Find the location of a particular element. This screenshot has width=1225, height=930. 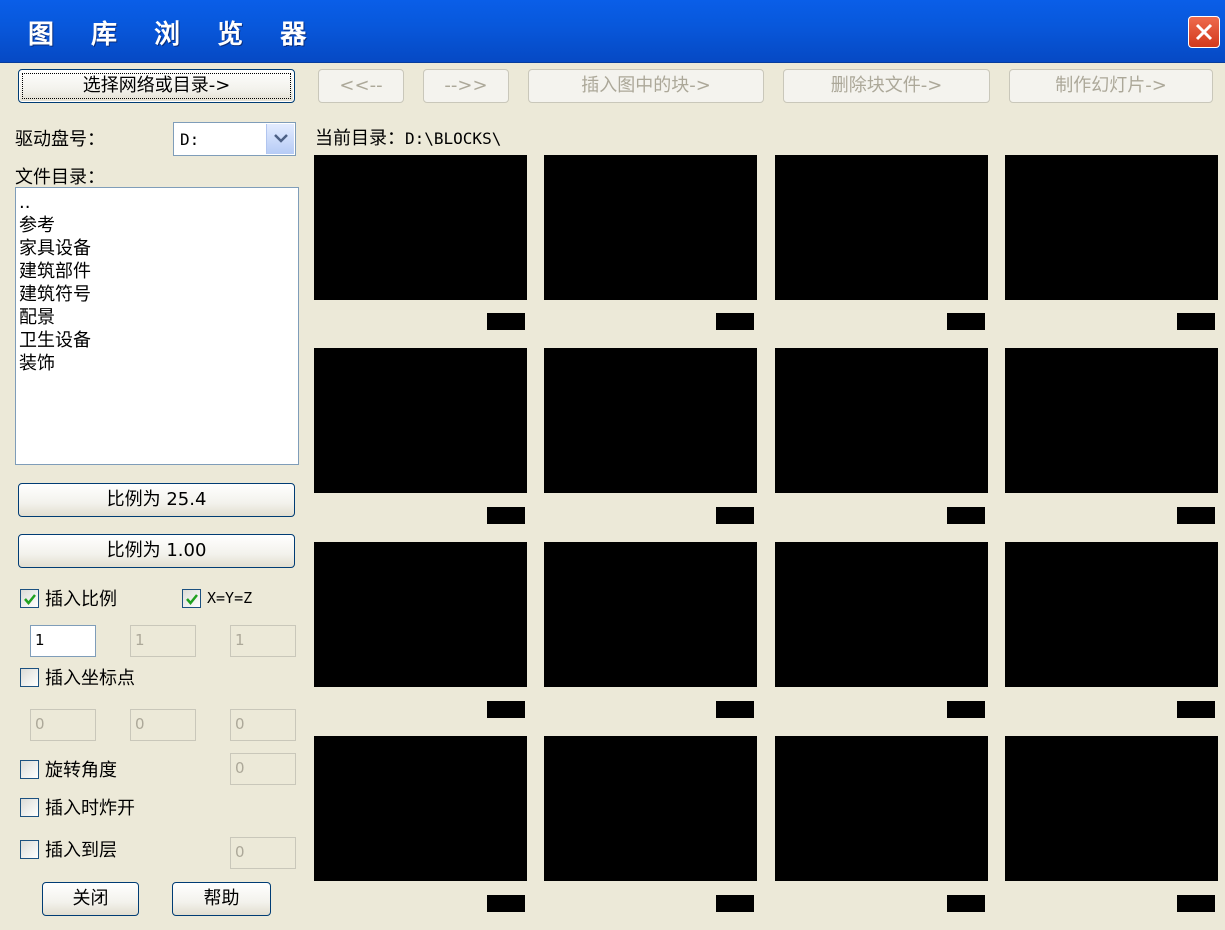

make-slide-button: 制作幻灯片-> is located at coordinates (1111, 86).